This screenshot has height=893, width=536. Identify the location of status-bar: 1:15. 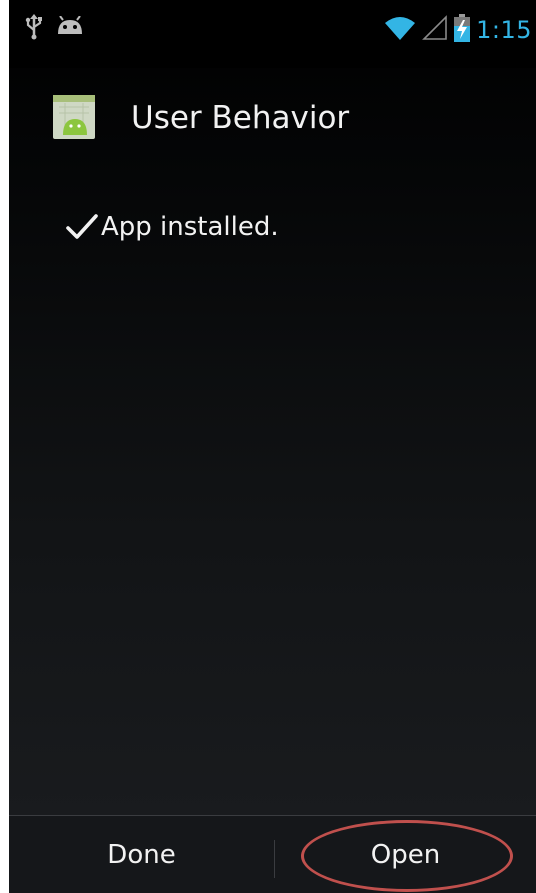
(272, 34).